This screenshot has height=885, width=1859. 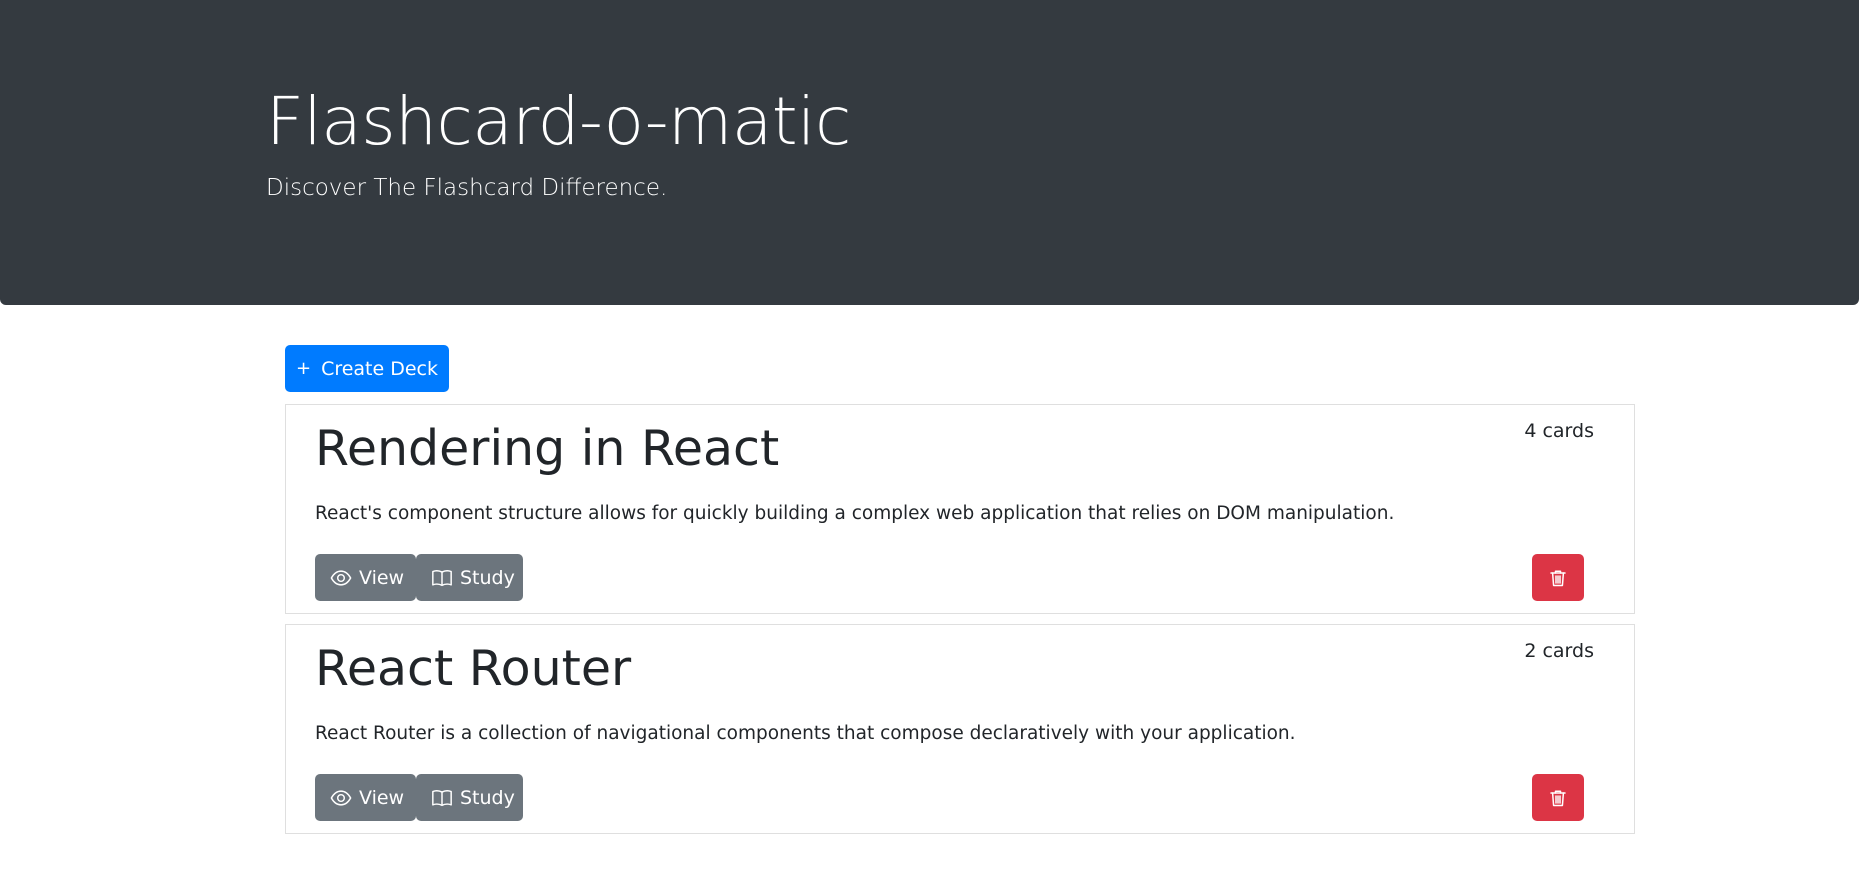 What do you see at coordinates (380, 368) in the screenshot?
I see `create-deck-label: Create Deck` at bounding box center [380, 368].